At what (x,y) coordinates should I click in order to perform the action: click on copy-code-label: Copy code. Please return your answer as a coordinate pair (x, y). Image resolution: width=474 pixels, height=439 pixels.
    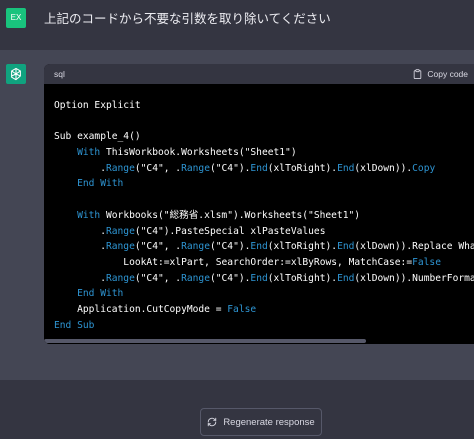
    Looking at the image, I should click on (447, 74).